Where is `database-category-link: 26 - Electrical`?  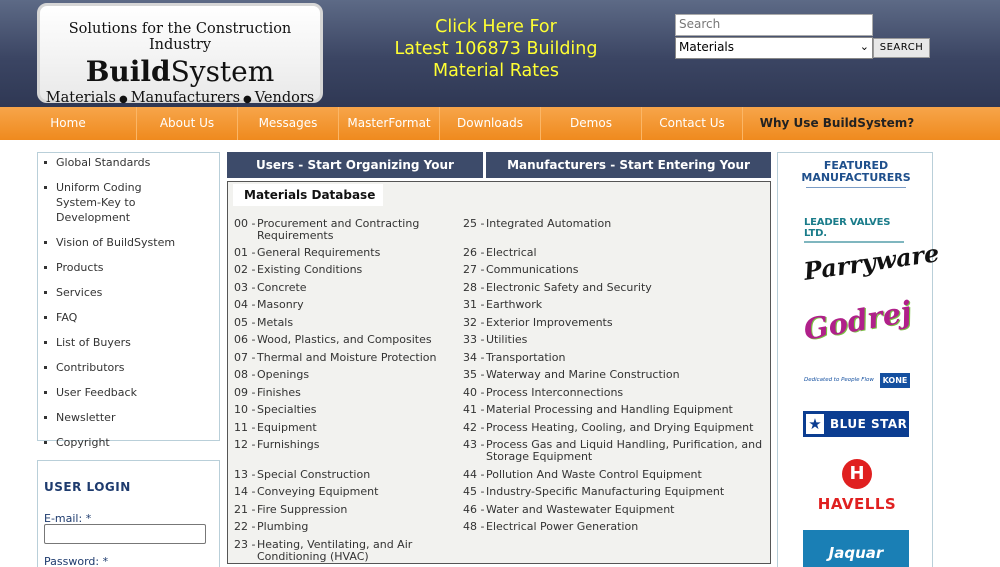
database-category-link: 26 - Electrical is located at coordinates (500, 253).